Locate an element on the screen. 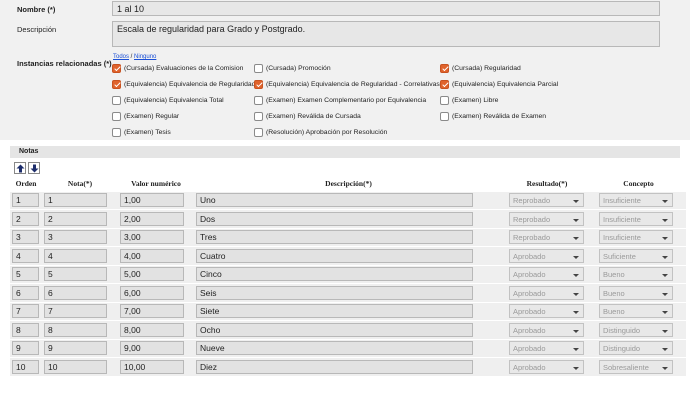  col-descripcion: Descripción(*) is located at coordinates (348, 184).